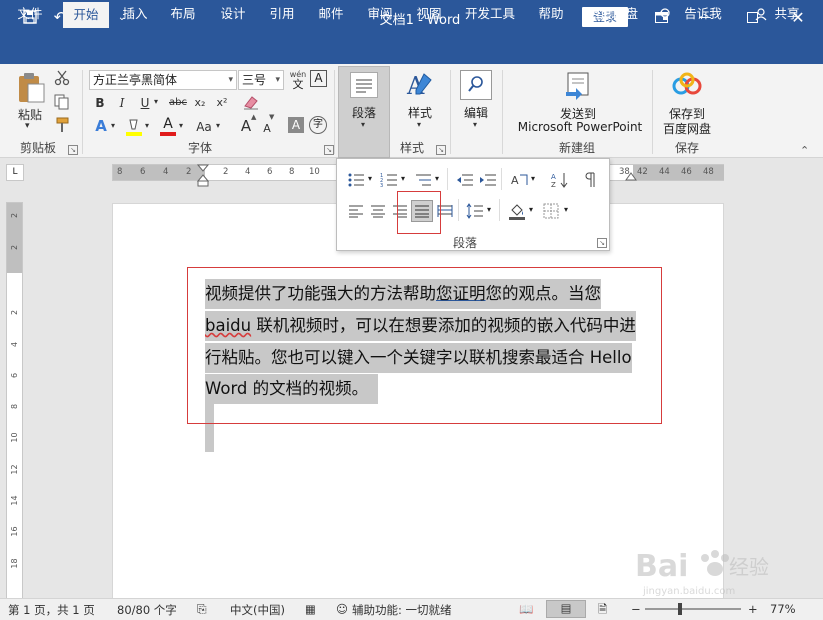 The image size is (823, 620). What do you see at coordinates (310, 609) in the screenshot?
I see `macro-record-icon: ▦` at bounding box center [310, 609].